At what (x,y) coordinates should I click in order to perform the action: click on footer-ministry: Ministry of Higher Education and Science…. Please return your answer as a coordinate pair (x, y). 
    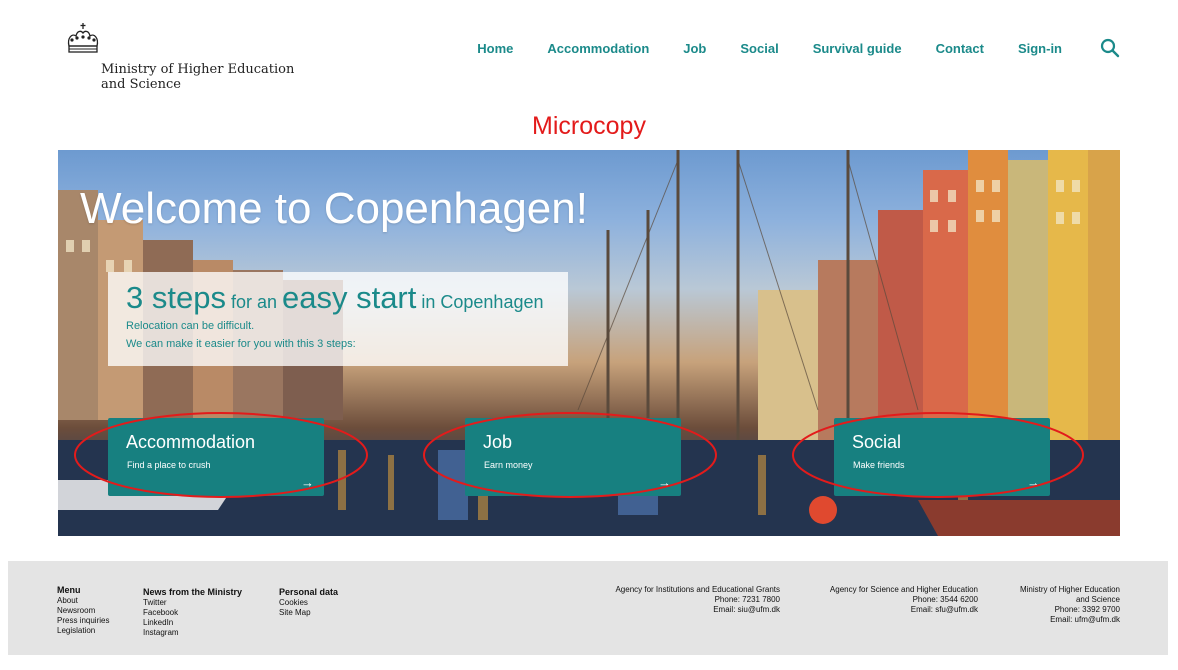
    Looking at the image, I should click on (1070, 605).